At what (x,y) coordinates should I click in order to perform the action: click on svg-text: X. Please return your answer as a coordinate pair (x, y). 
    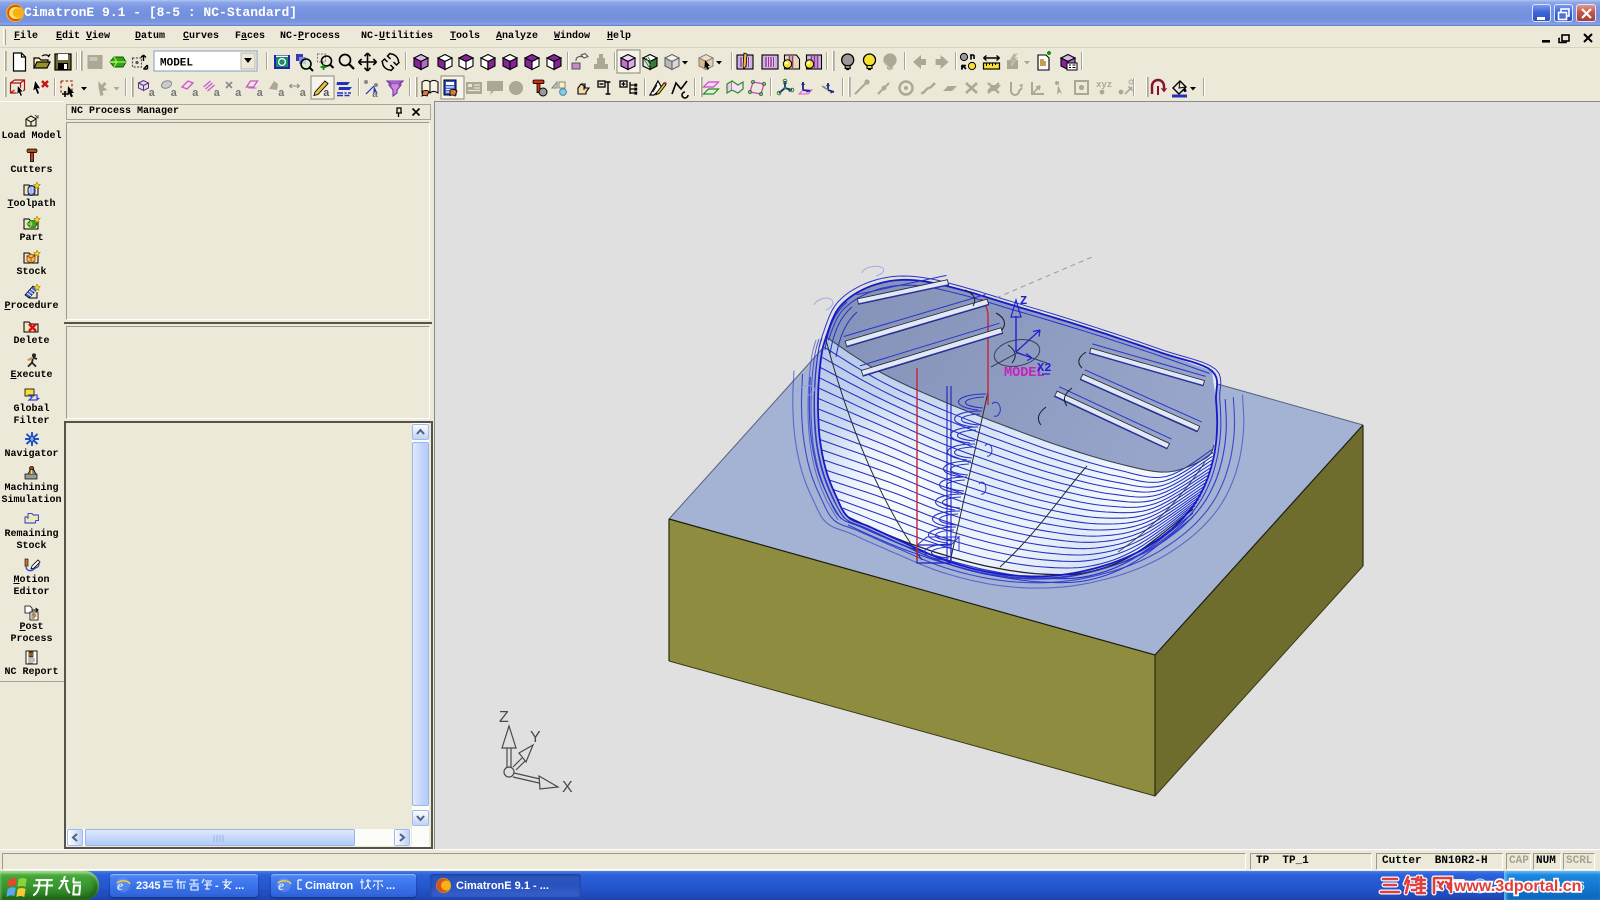
    Looking at the image, I should click on (567, 787).